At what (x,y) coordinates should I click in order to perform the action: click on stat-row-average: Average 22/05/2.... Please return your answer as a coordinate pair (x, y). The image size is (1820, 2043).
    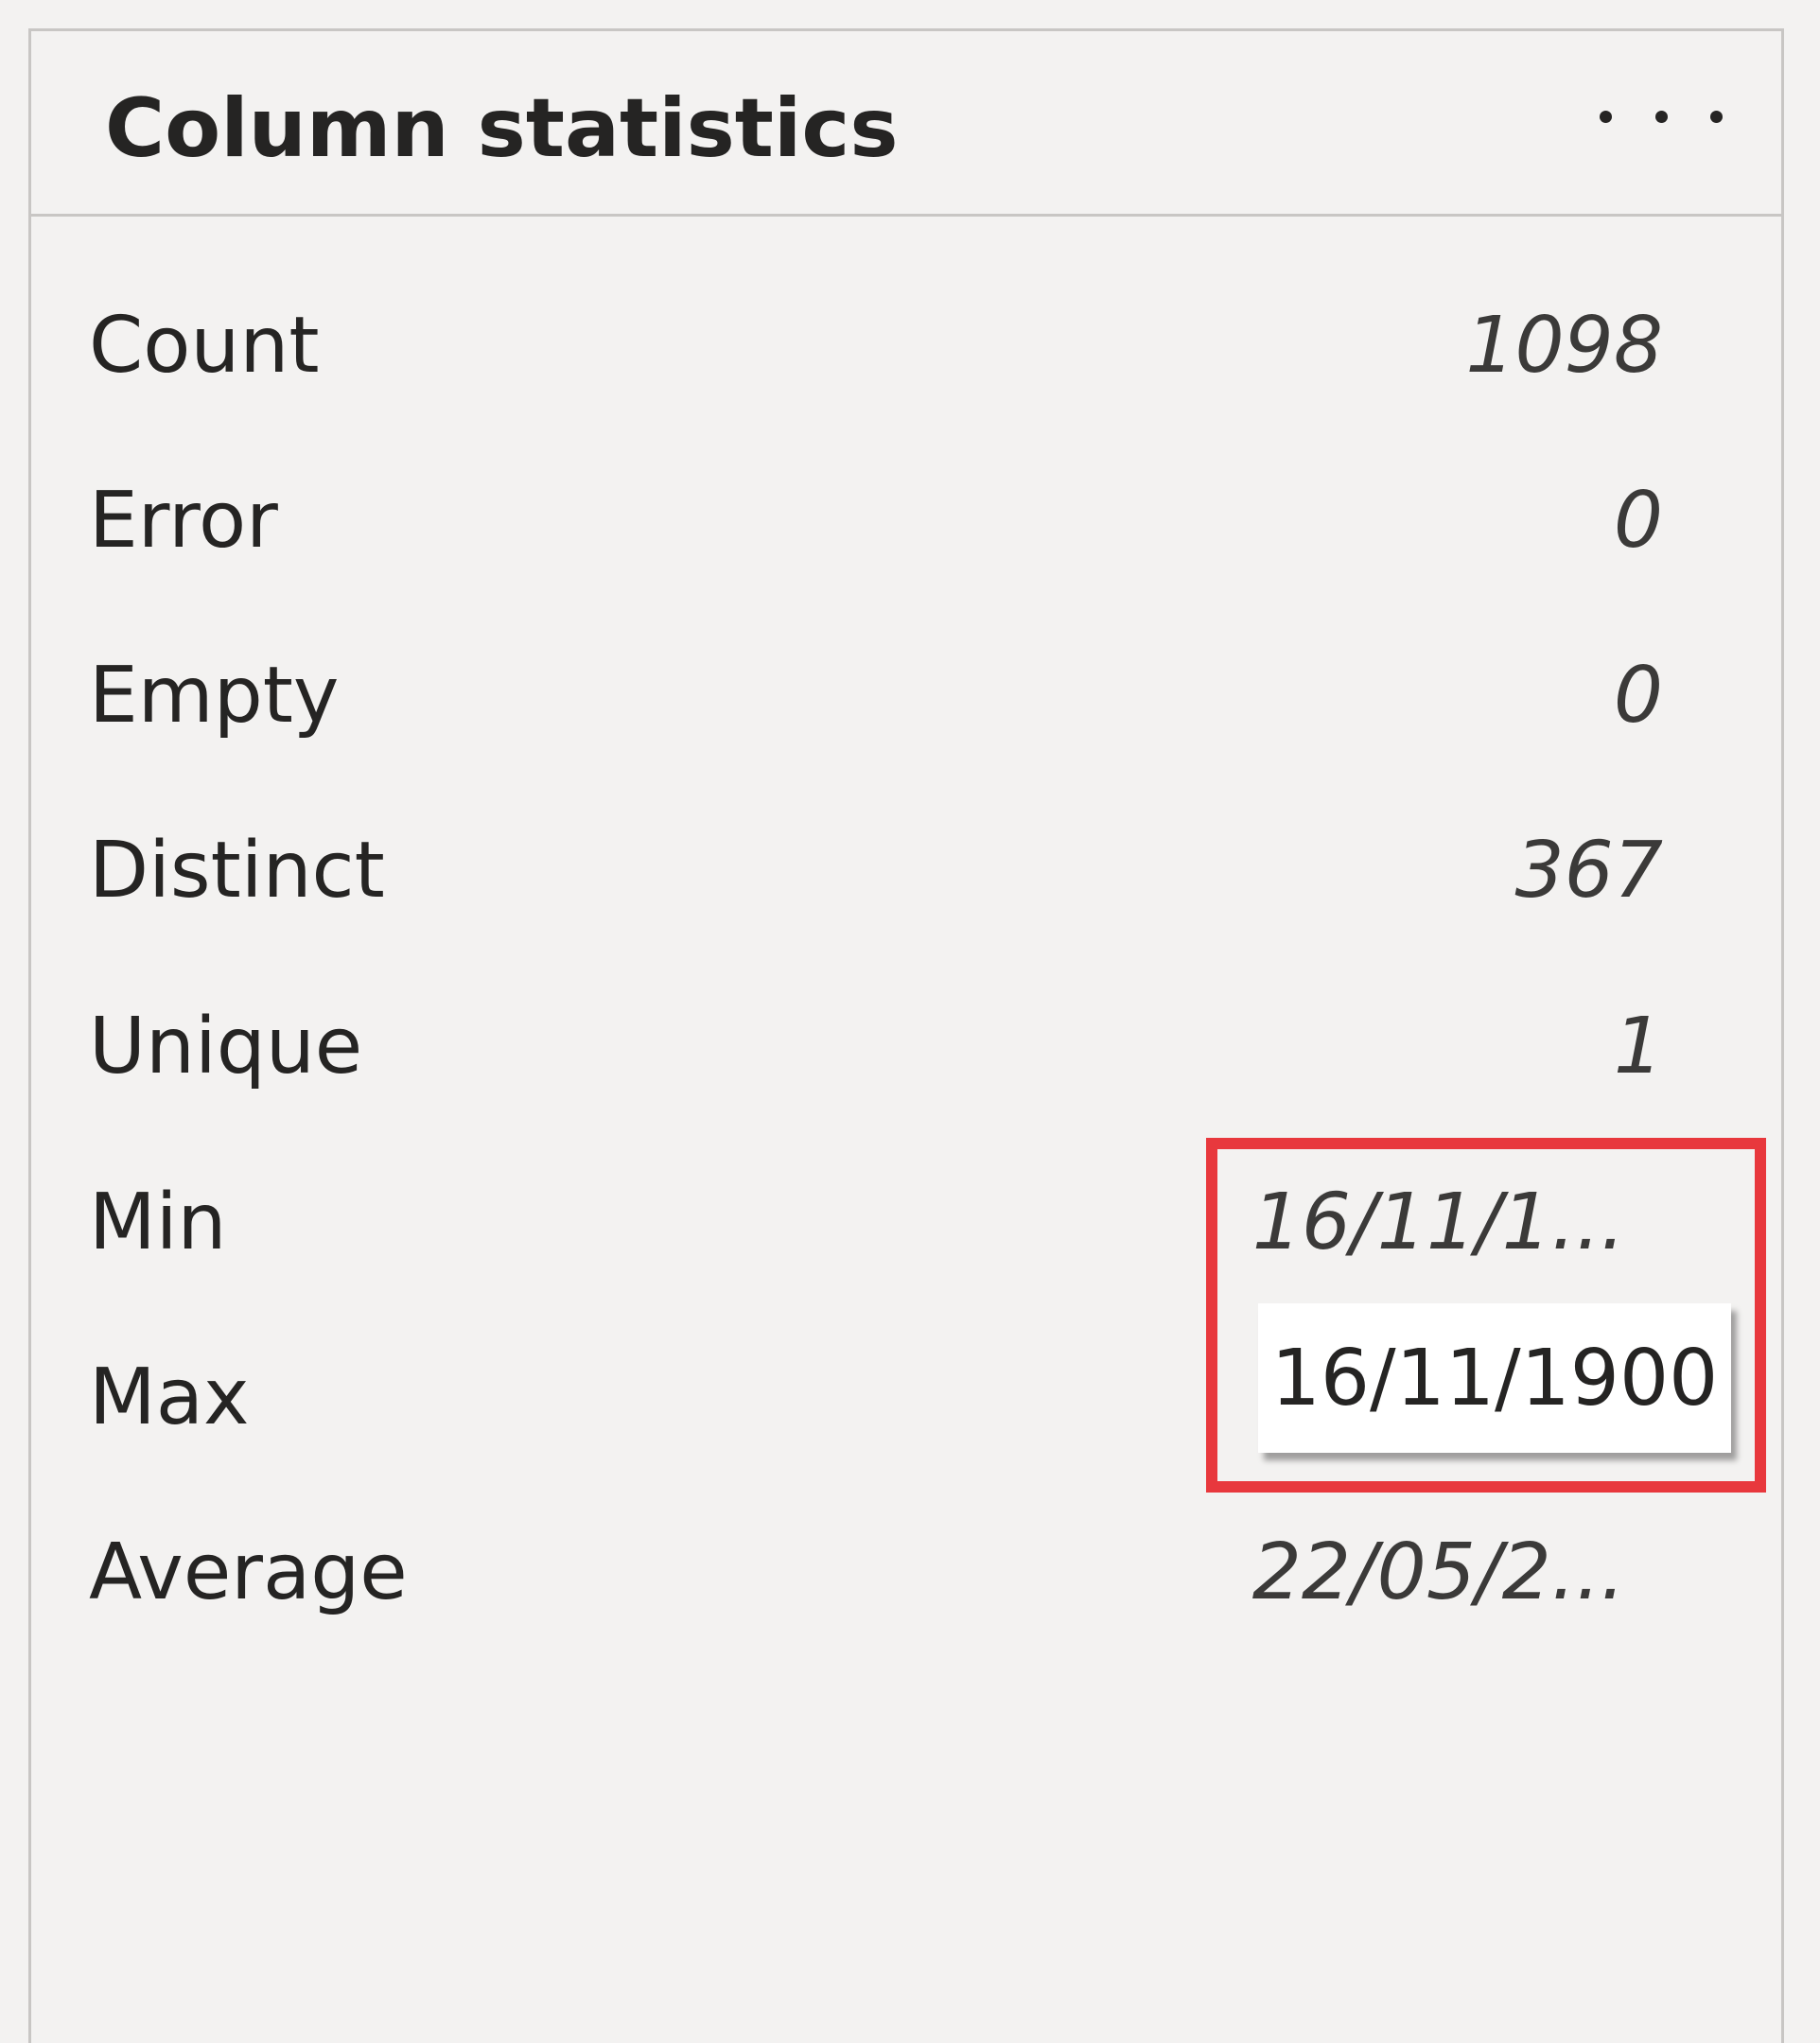
    Looking at the image, I should click on (876, 1581).